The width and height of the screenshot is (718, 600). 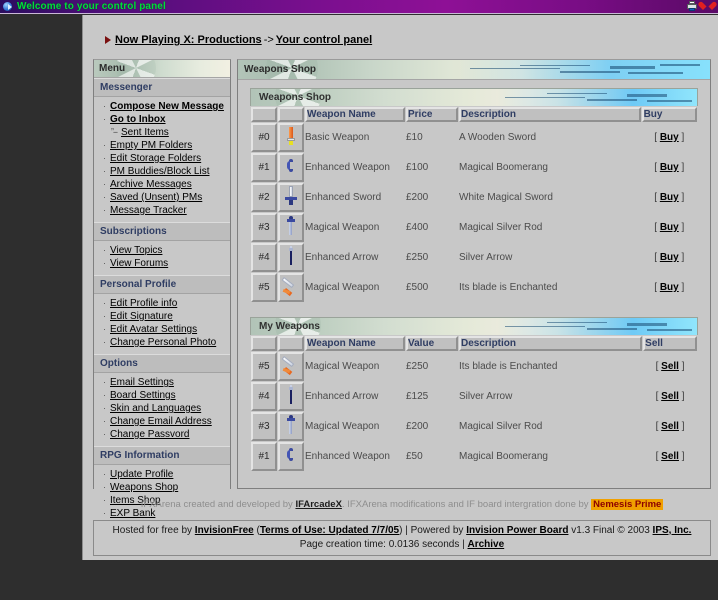 I want to click on cell-description: Magical Silver Rod, so click(x=551, y=426).